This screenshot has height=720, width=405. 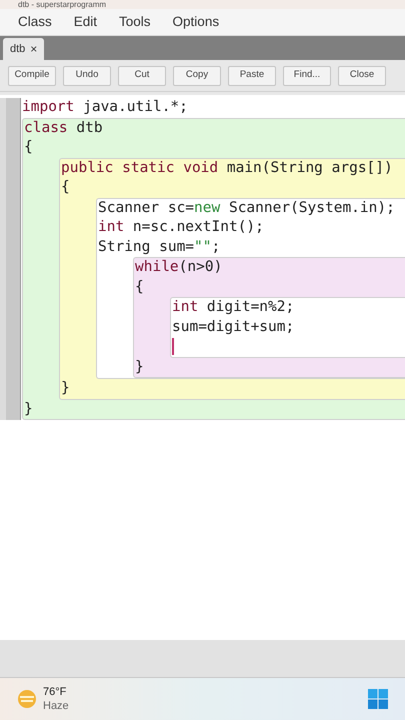 I want to click on toolbar-button: Paste, so click(x=252, y=76).